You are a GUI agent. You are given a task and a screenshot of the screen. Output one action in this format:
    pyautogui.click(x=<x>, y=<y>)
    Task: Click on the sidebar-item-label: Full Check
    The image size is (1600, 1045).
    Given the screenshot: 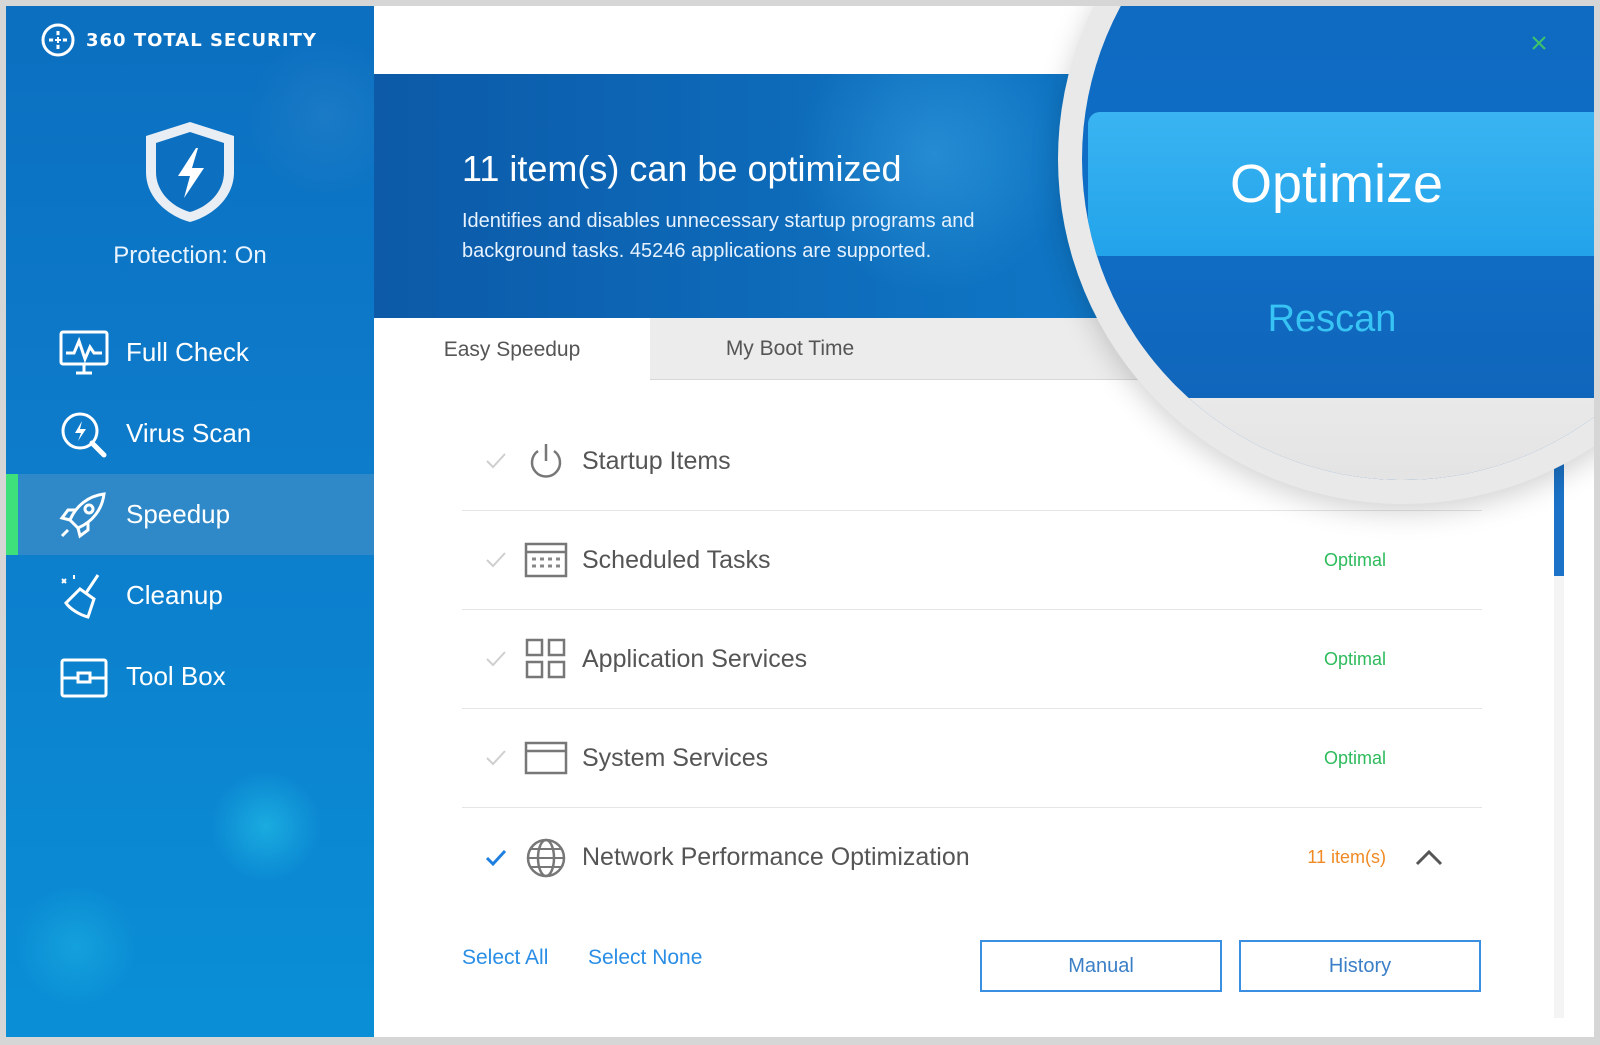 What is the action you would take?
    pyautogui.click(x=187, y=352)
    